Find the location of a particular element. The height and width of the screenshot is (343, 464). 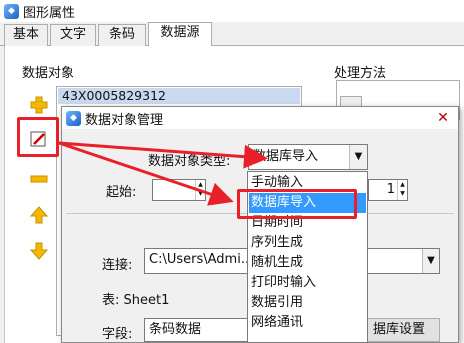

dropdown-option-sequence: 序列生成 is located at coordinates (307, 243).